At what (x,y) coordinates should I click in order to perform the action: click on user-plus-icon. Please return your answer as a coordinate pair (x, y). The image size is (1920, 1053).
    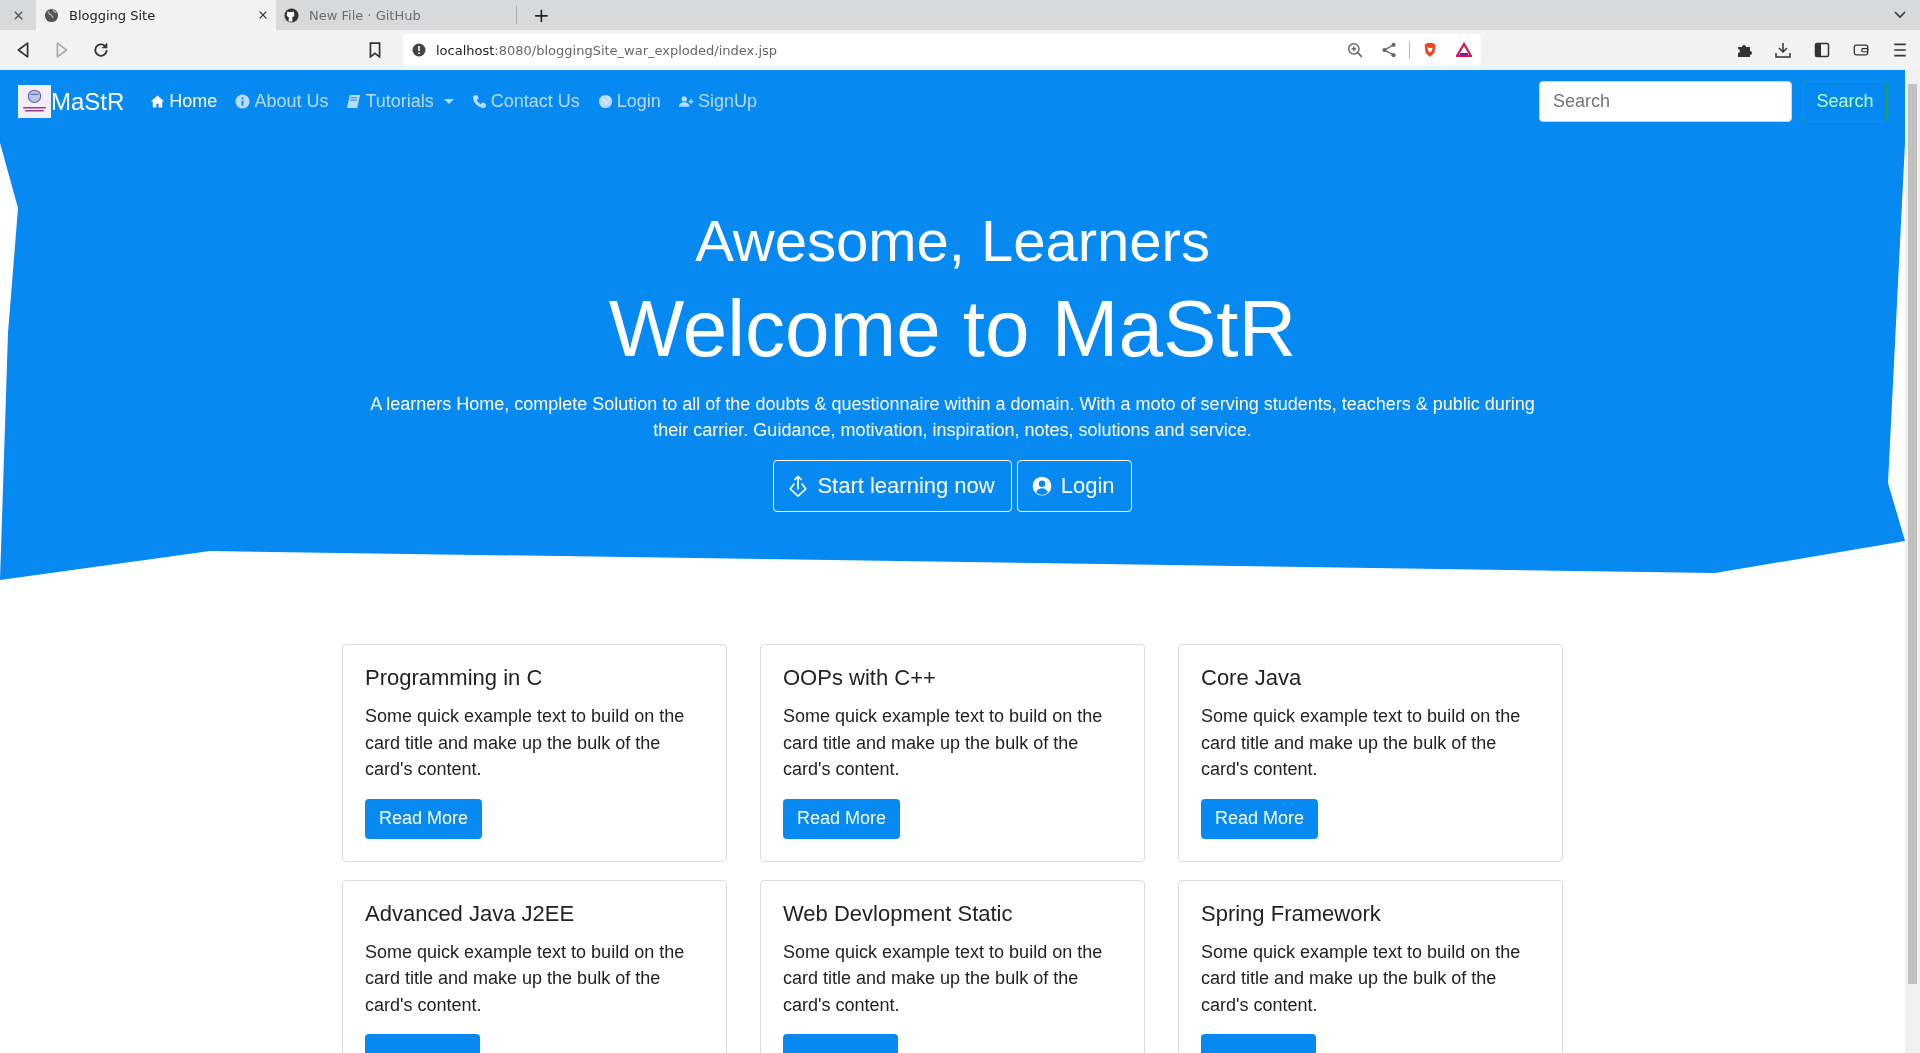
    Looking at the image, I should click on (686, 101).